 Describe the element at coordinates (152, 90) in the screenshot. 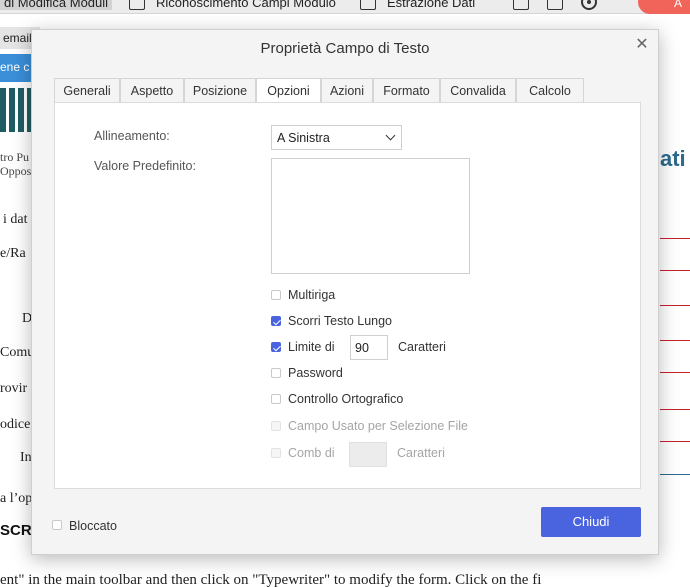

I see `tab-aspetto: Aspetto` at that location.